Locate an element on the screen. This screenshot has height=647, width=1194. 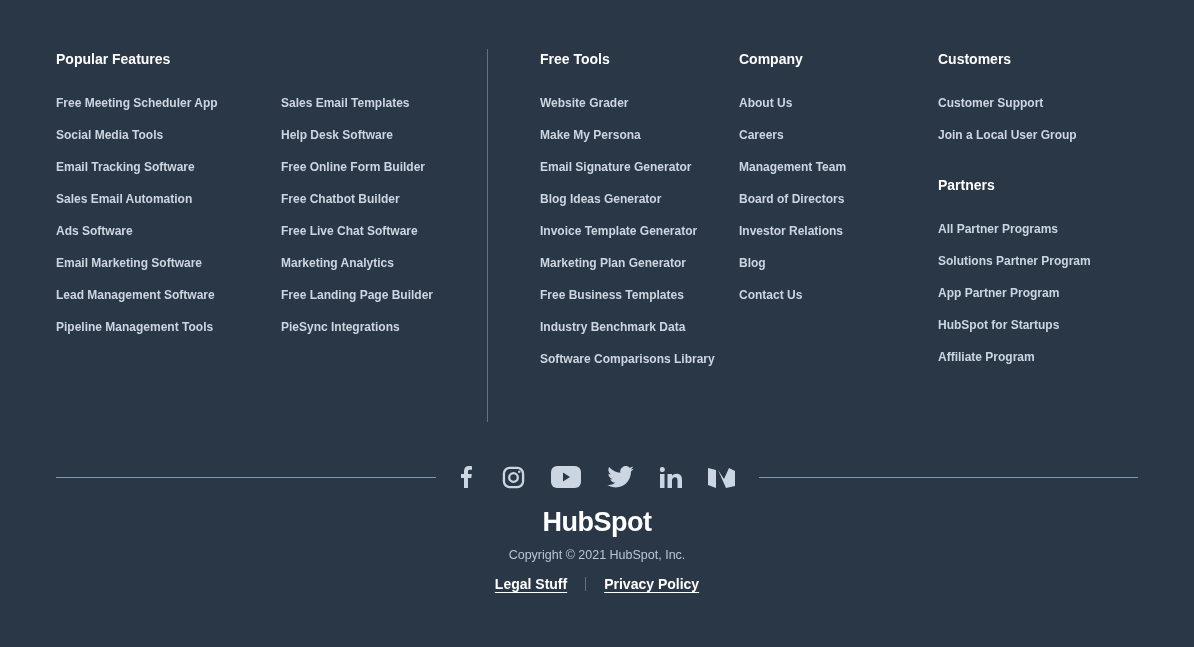
footer-link: About Us is located at coordinates (766, 103).